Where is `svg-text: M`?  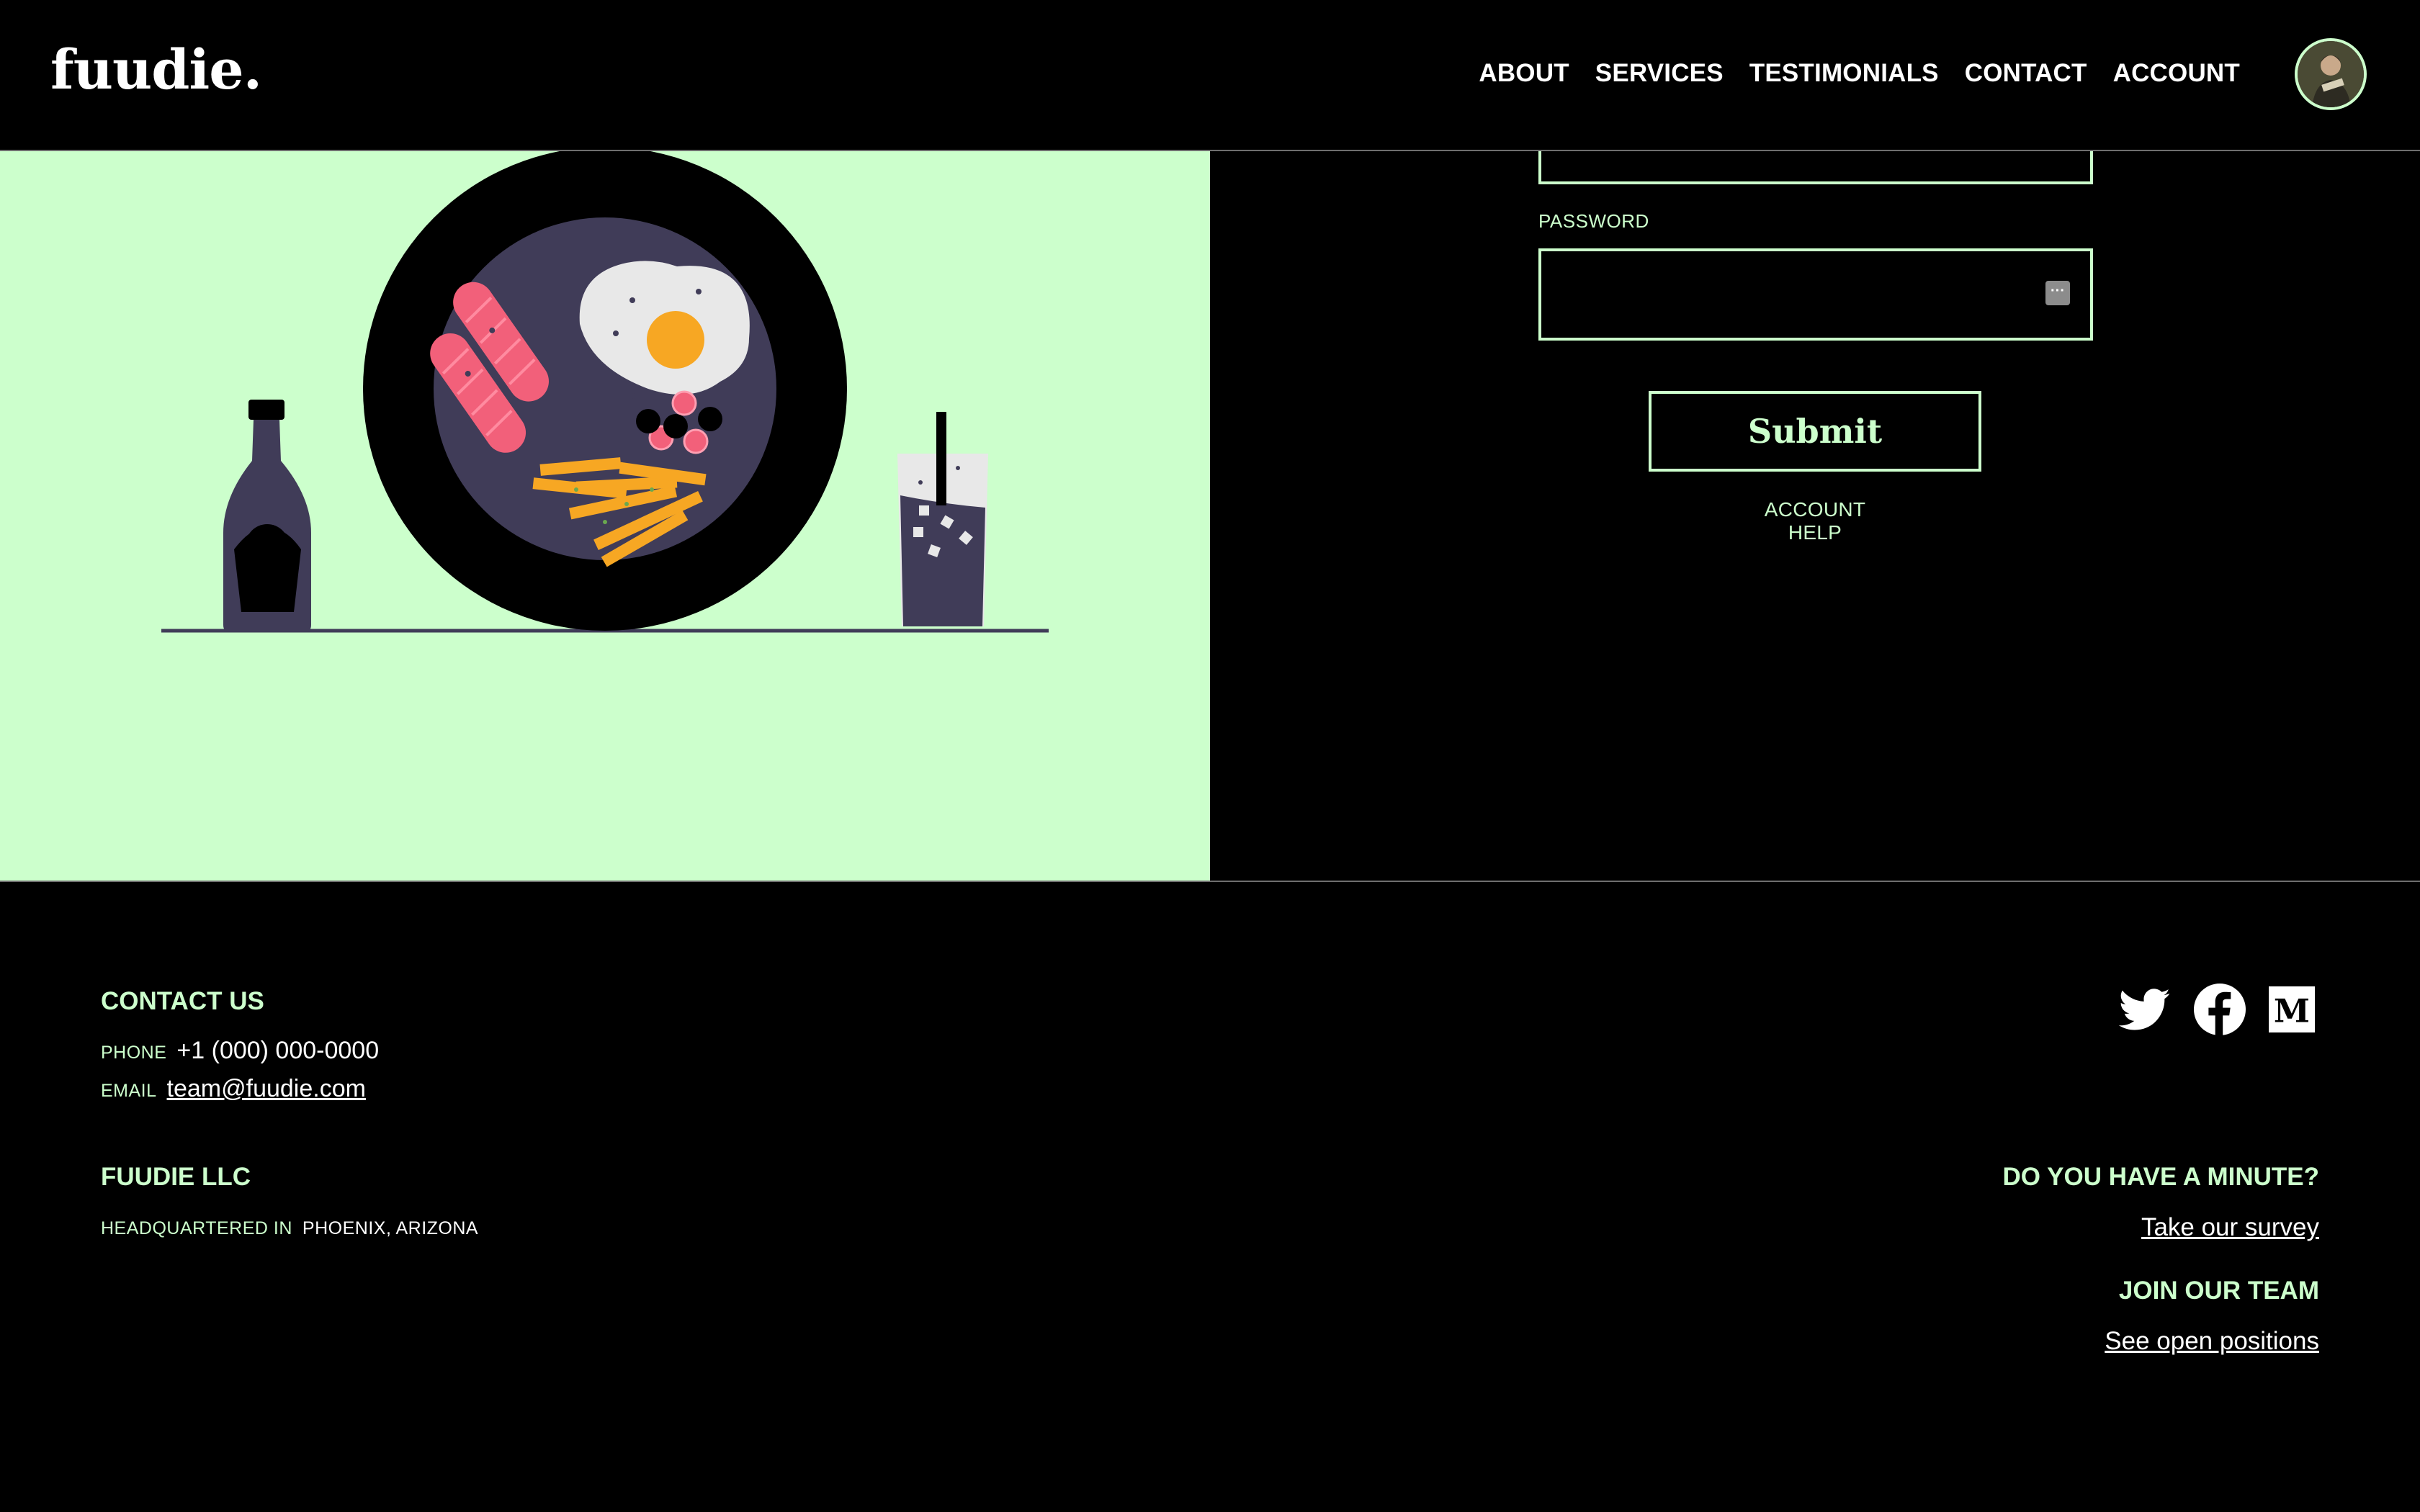 svg-text: M is located at coordinates (2292, 1010).